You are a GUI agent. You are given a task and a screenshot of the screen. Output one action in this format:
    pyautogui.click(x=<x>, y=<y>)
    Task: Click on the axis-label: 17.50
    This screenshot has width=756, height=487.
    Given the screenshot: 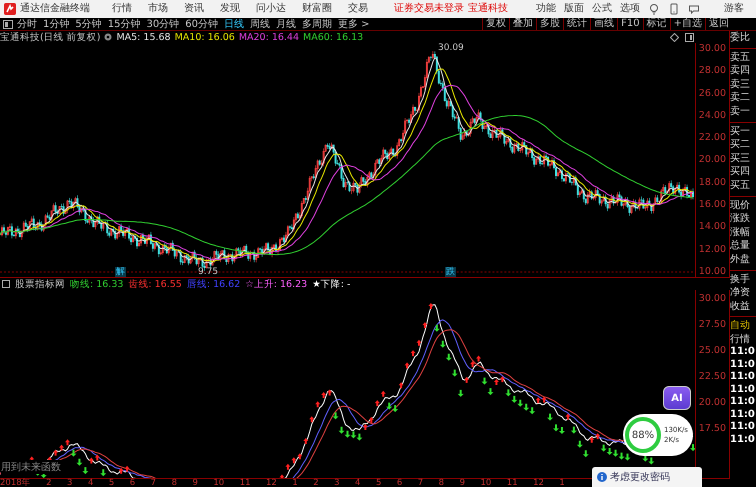 What is the action you would take?
    pyautogui.click(x=712, y=428)
    